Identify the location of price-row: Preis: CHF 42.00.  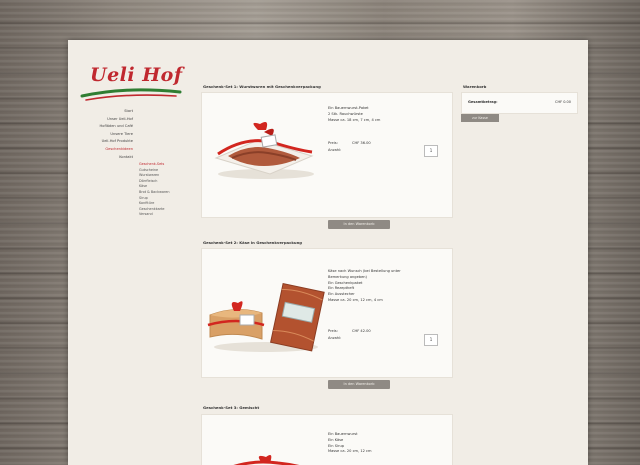
(349, 331).